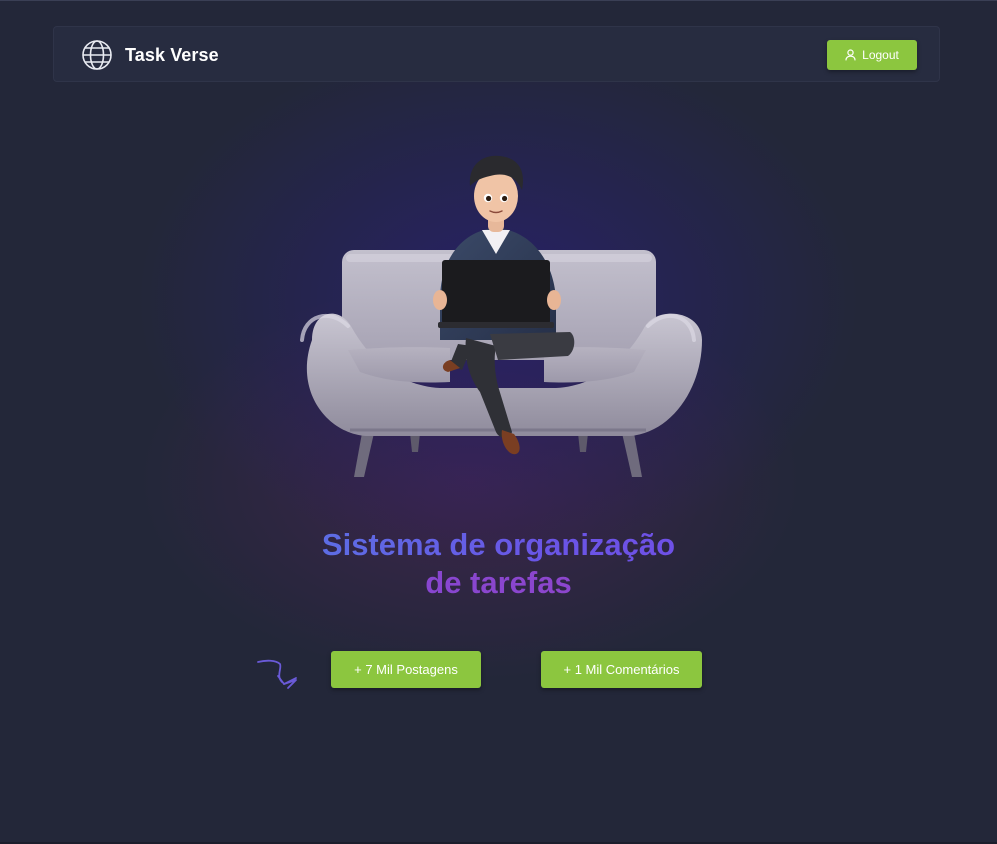 The width and height of the screenshot is (997, 844). I want to click on laptop, so click(496, 292).